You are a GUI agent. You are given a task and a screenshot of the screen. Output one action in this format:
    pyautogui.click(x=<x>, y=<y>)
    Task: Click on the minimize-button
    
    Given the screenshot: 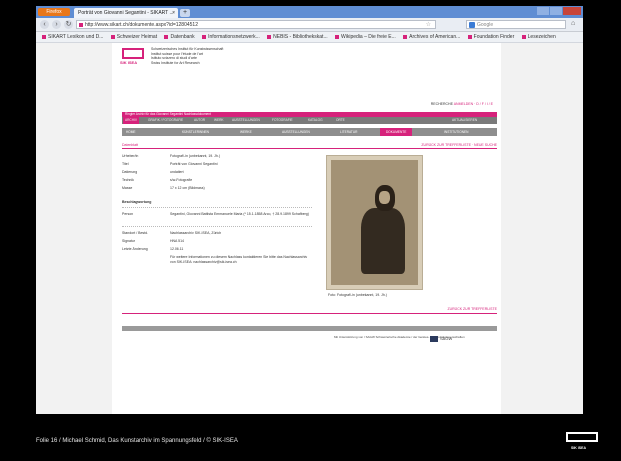 What is the action you would take?
    pyautogui.click(x=543, y=11)
    